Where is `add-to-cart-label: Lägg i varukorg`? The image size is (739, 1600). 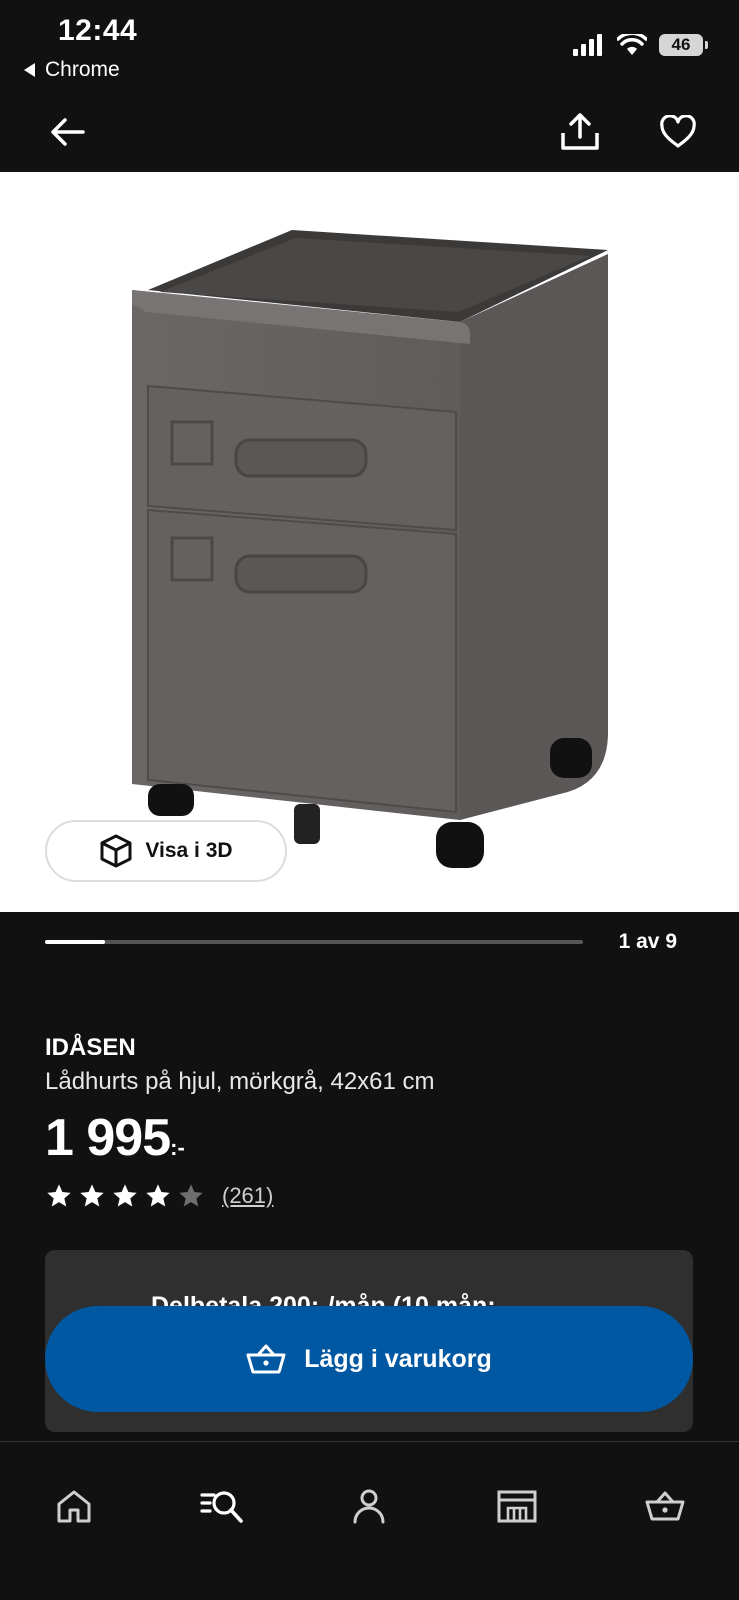
add-to-cart-label: Lägg i varukorg is located at coordinates (398, 1358).